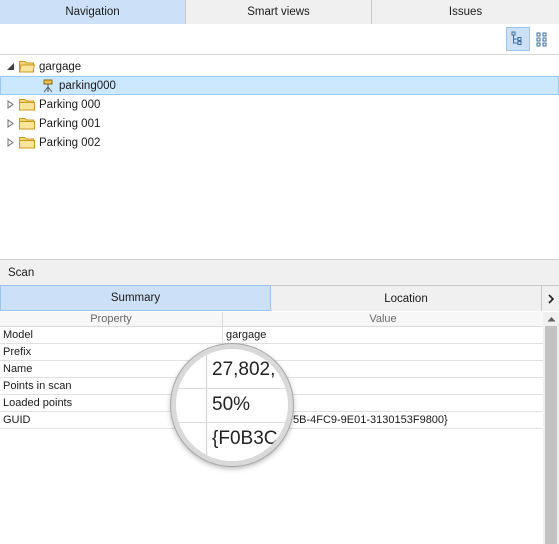 The width and height of the screenshot is (559, 544). What do you see at coordinates (279, 85) in the screenshot?
I see `tree-item-parking000: parking000` at bounding box center [279, 85].